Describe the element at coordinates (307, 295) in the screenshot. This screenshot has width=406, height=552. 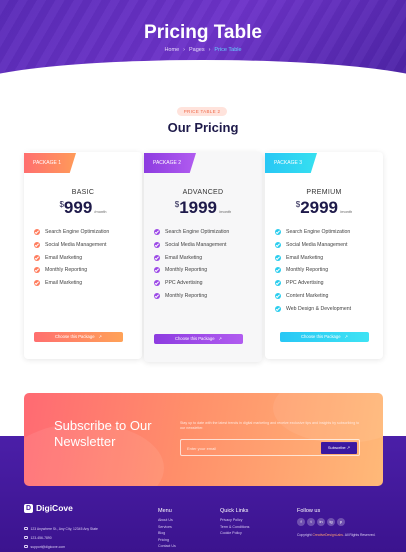
I see `feature-label: Content Marketing` at that location.